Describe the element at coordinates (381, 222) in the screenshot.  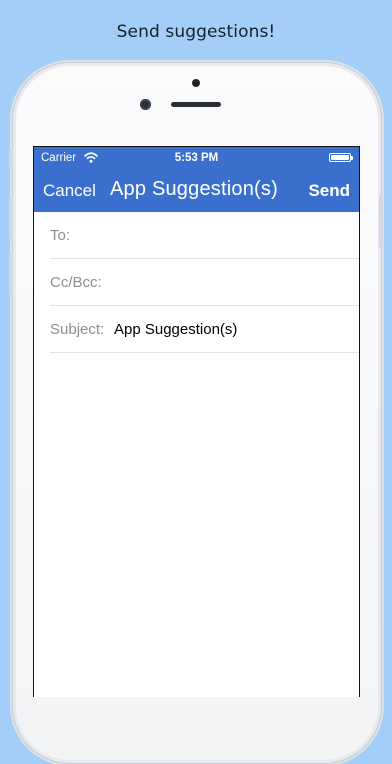
I see `phone-side-button-power` at that location.